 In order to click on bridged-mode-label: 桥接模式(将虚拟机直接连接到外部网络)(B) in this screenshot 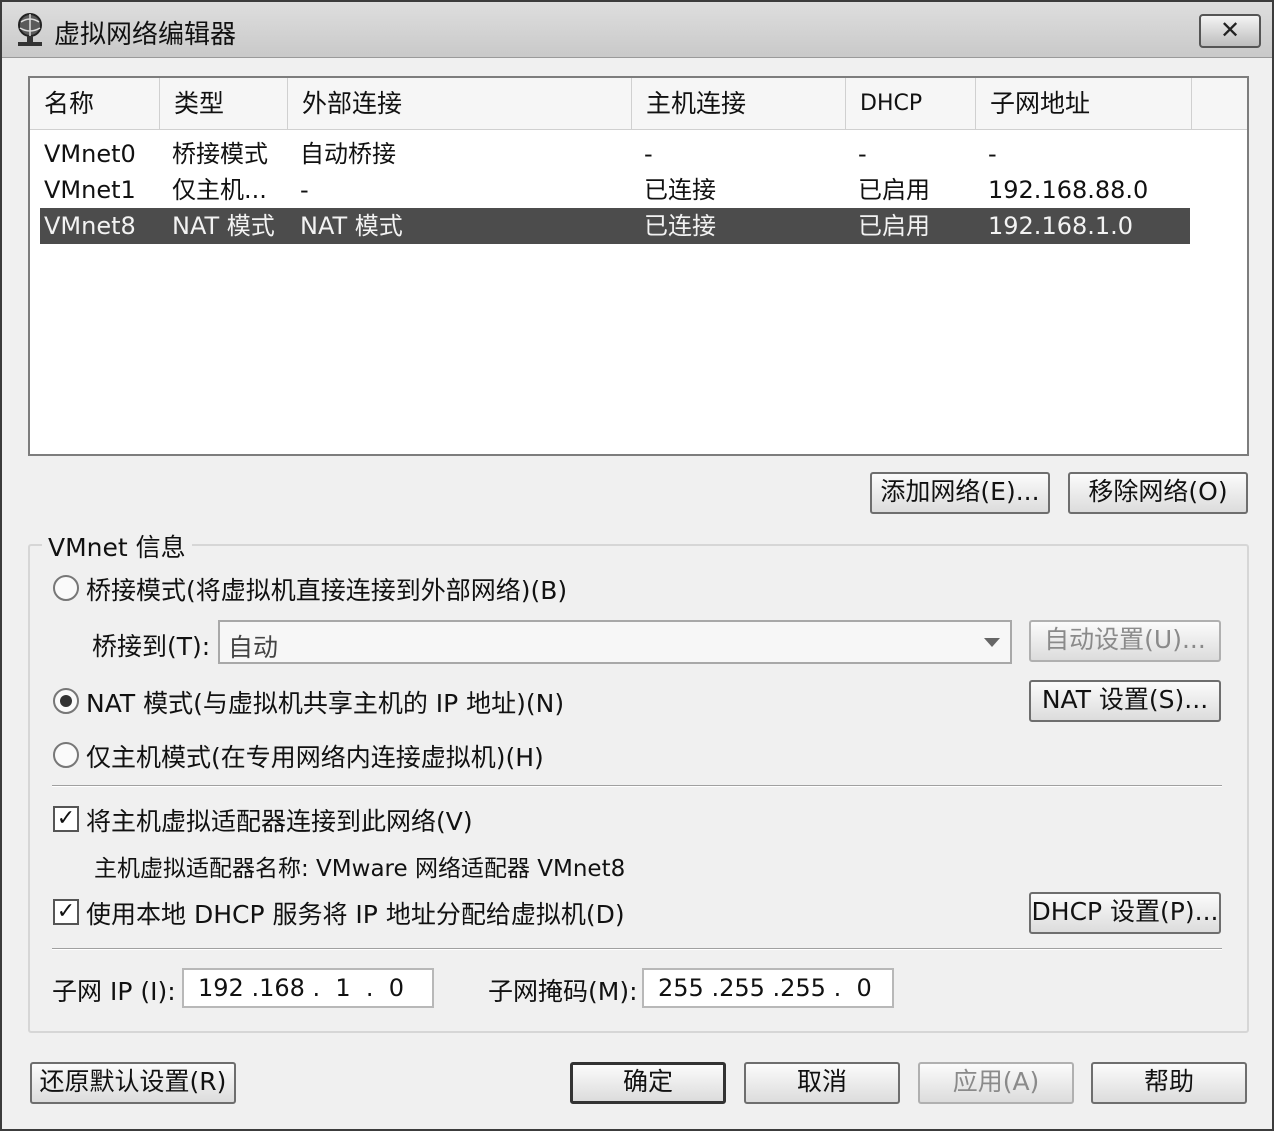, I will do `click(326, 589)`.